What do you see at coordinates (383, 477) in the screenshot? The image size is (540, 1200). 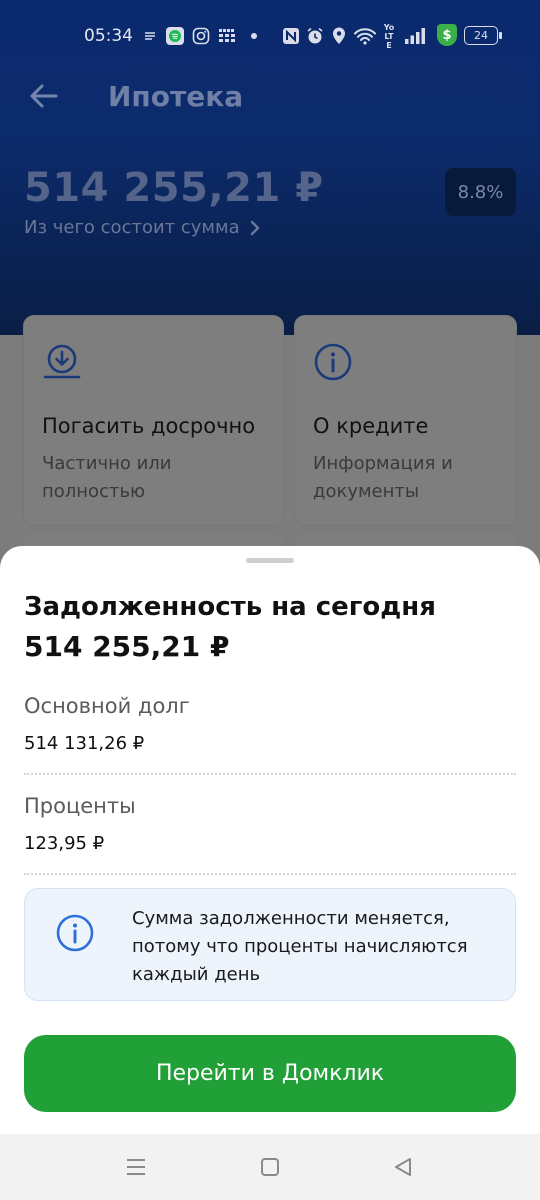 I see `card-subtitle: Информация и документы` at bounding box center [383, 477].